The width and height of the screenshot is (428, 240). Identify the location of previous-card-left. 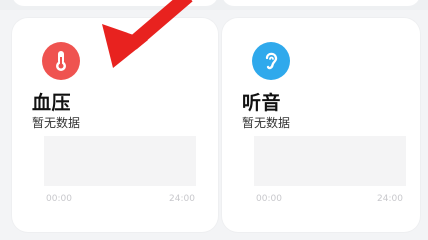
(115, 3).